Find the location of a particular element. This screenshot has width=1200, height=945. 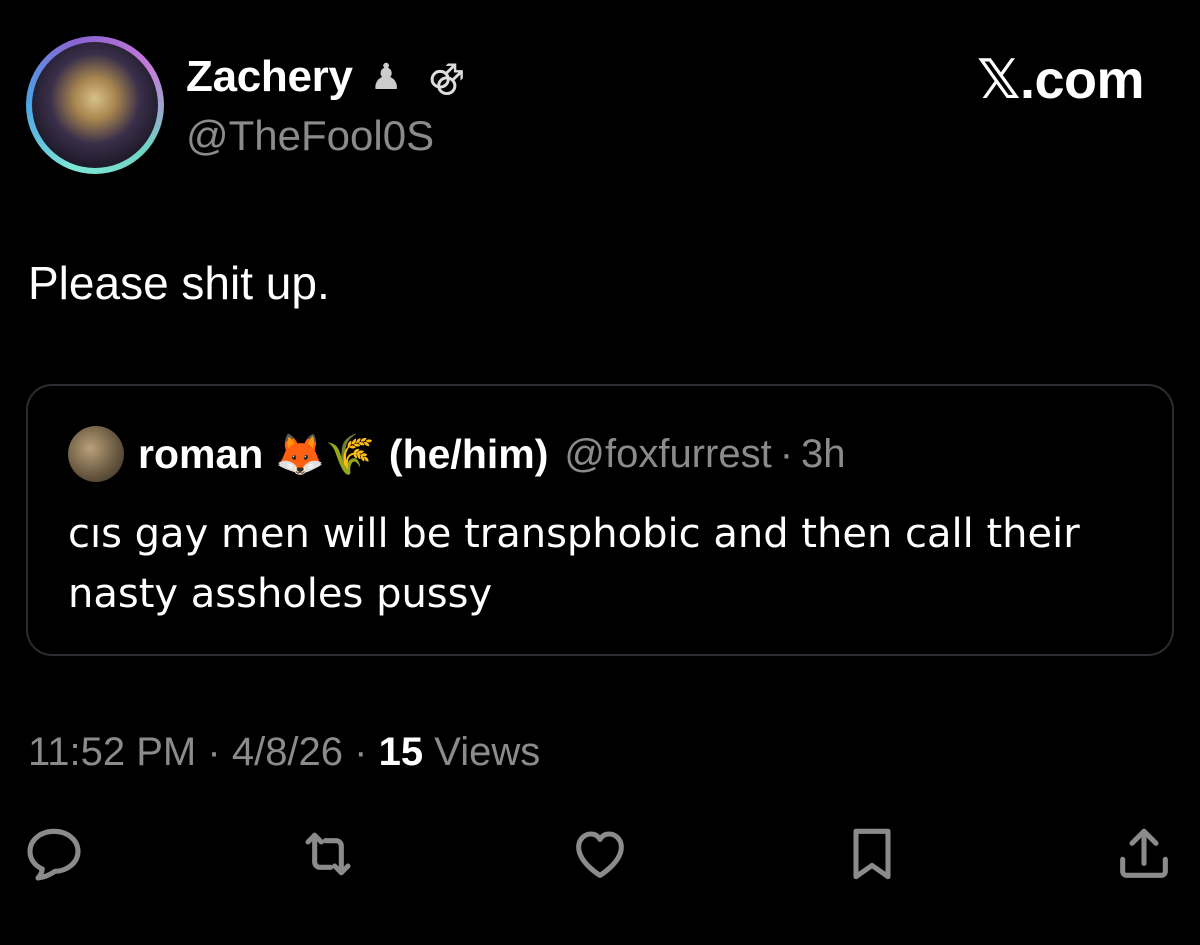

brand-logo: 𝕏.com is located at coordinates (1060, 80).